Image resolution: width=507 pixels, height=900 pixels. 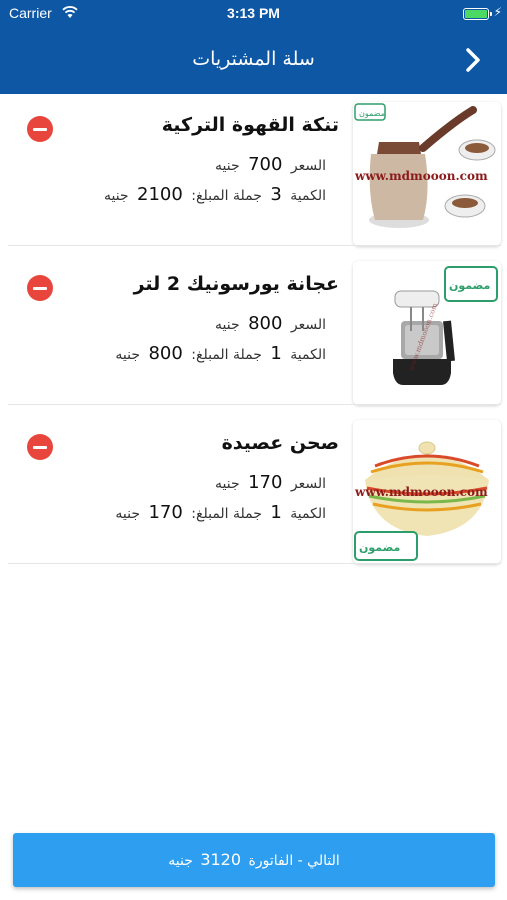 I want to click on next-label: التالي - الفاتورة, so click(x=294, y=861).